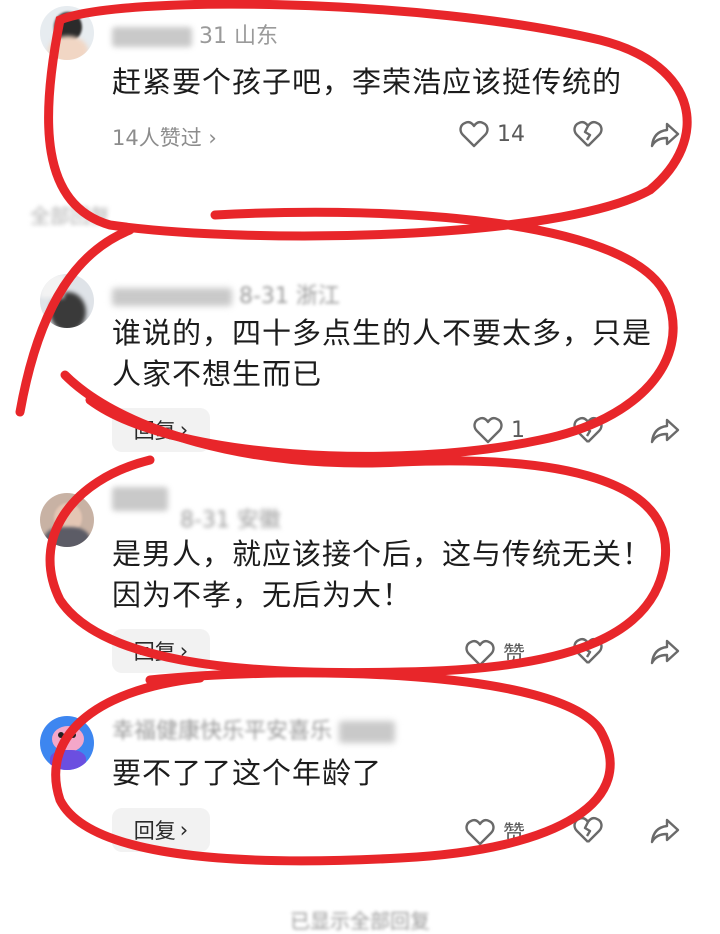 The image size is (720, 934). What do you see at coordinates (511, 134) in the screenshot?
I see `like-count: 14` at bounding box center [511, 134].